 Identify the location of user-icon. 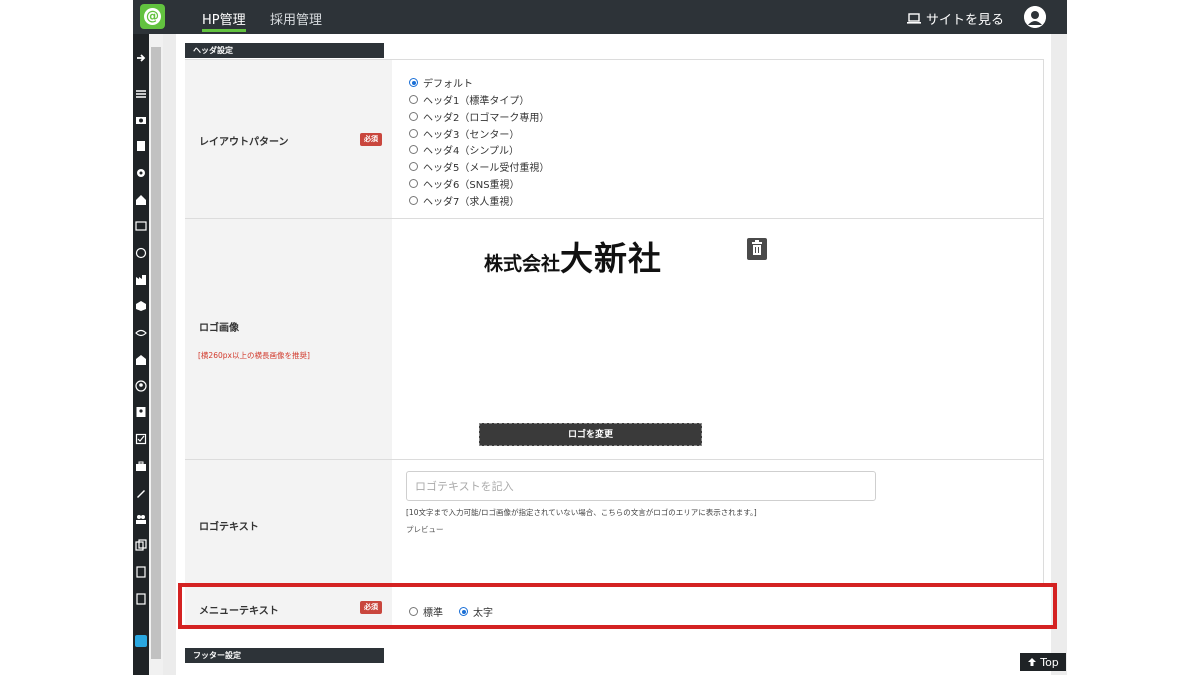
(1035, 17).